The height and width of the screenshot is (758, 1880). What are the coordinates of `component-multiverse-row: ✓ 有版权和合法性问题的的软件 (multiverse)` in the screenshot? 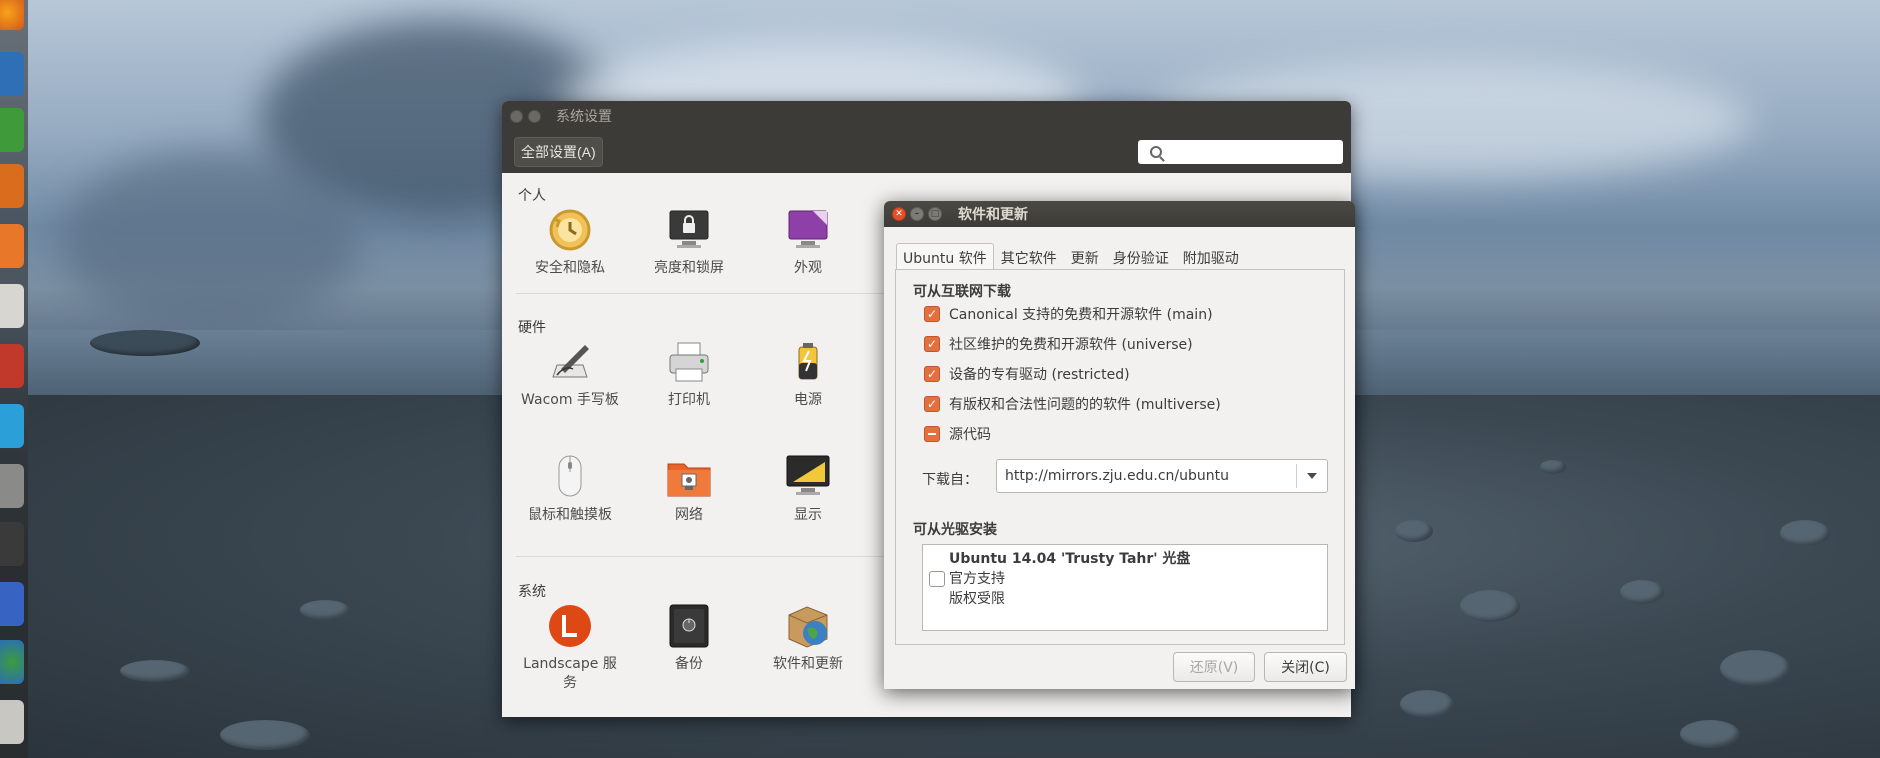 It's located at (1072, 404).